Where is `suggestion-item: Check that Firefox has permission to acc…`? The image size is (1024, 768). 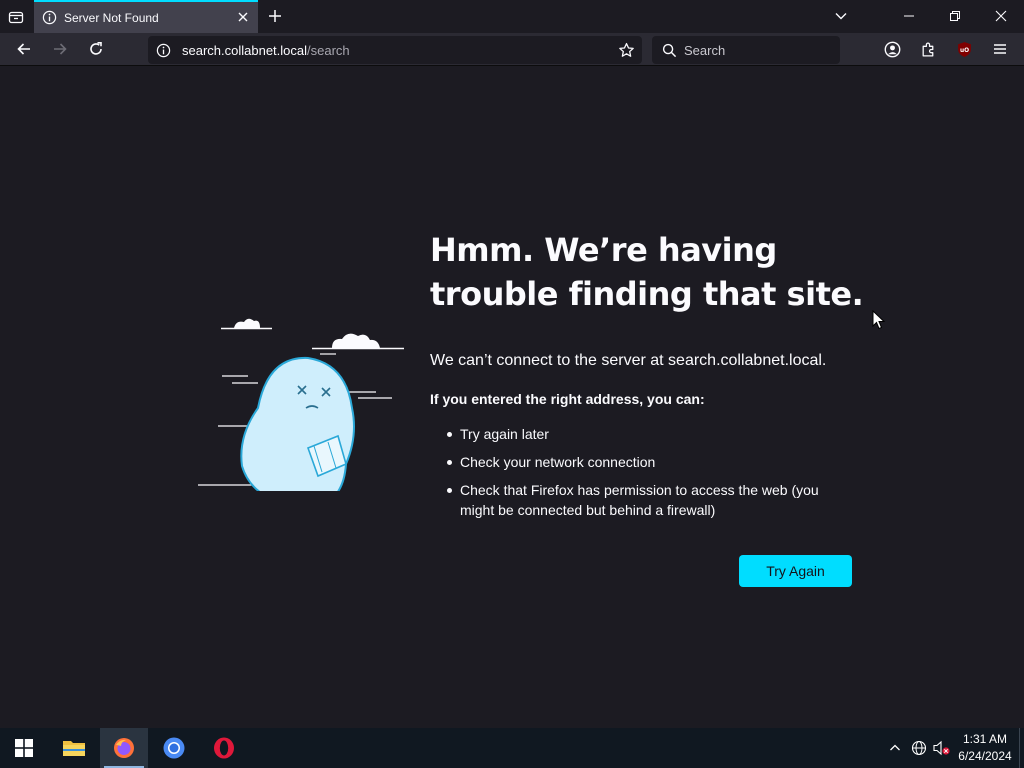 suggestion-item: Check that Firefox has permission to acc… is located at coordinates (640, 500).